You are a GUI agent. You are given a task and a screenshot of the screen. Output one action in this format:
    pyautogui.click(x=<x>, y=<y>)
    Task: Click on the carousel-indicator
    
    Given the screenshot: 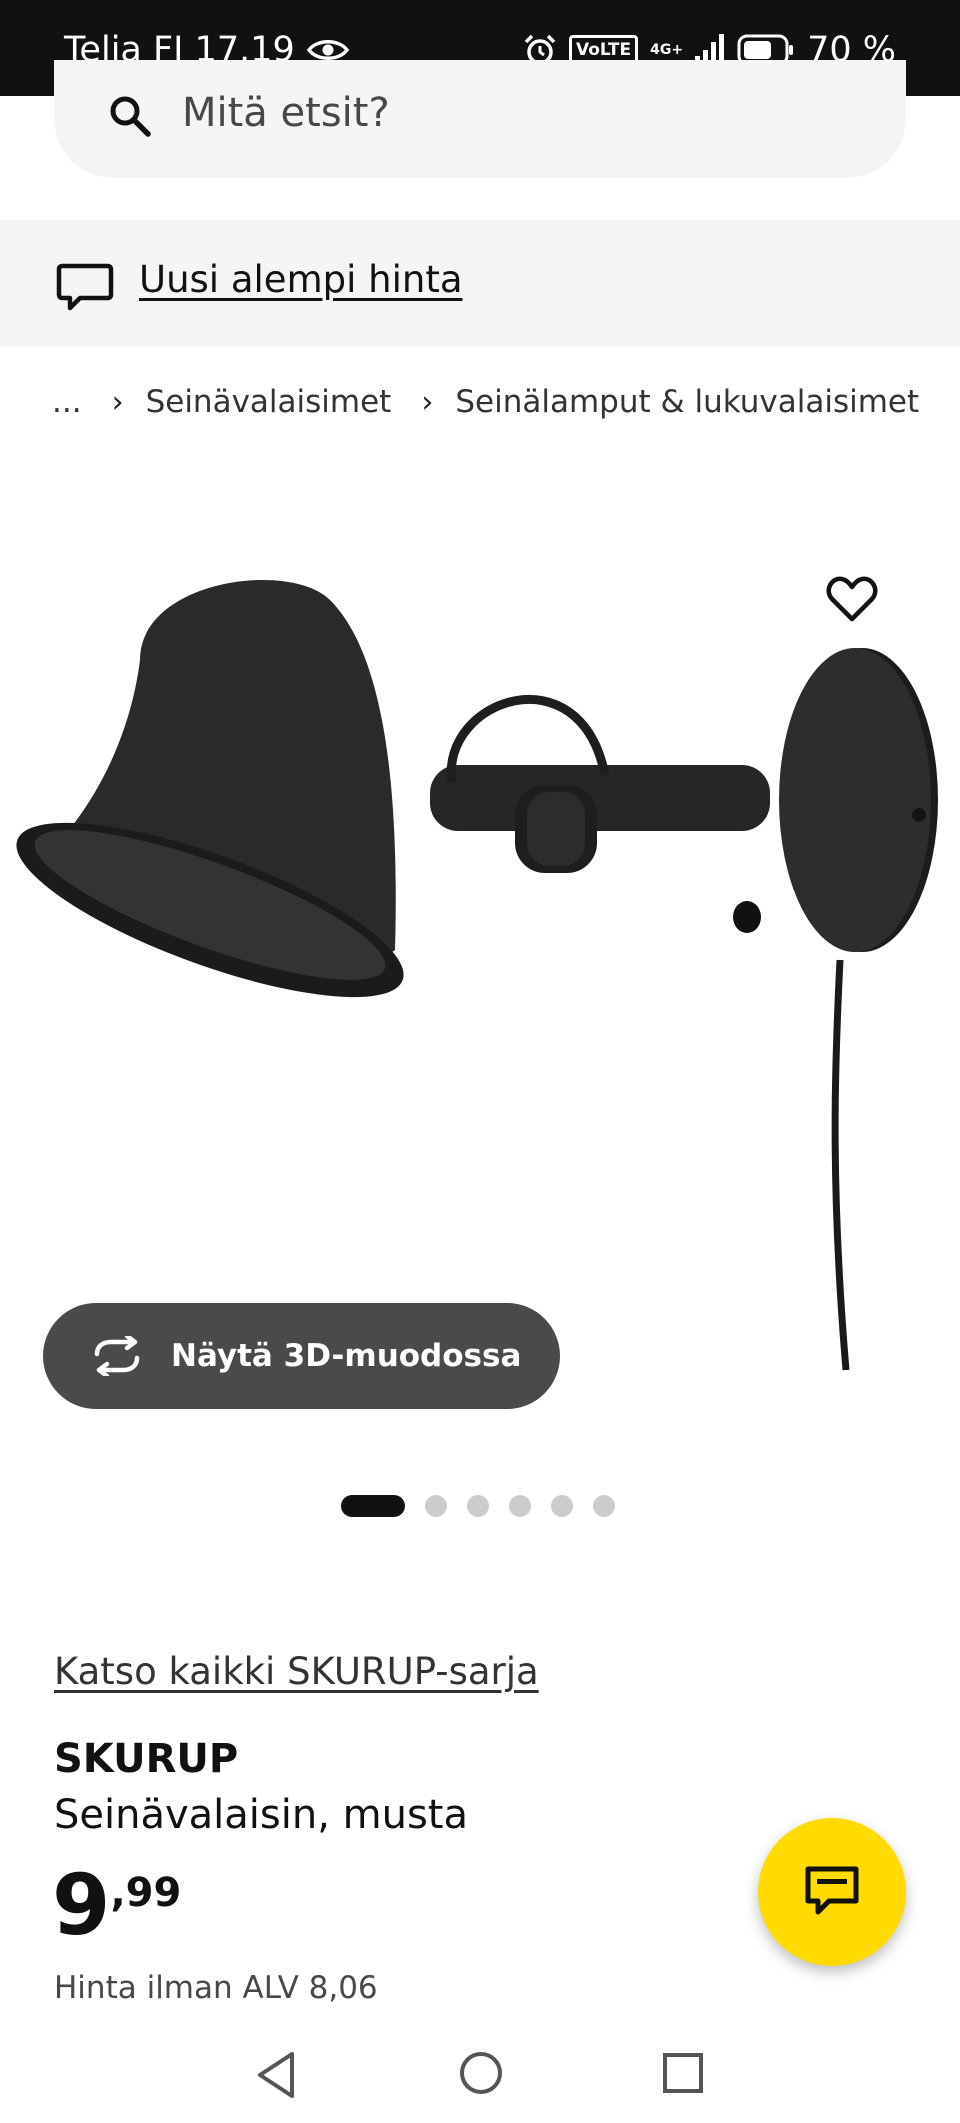 What is the action you would take?
    pyautogui.click(x=478, y=1506)
    